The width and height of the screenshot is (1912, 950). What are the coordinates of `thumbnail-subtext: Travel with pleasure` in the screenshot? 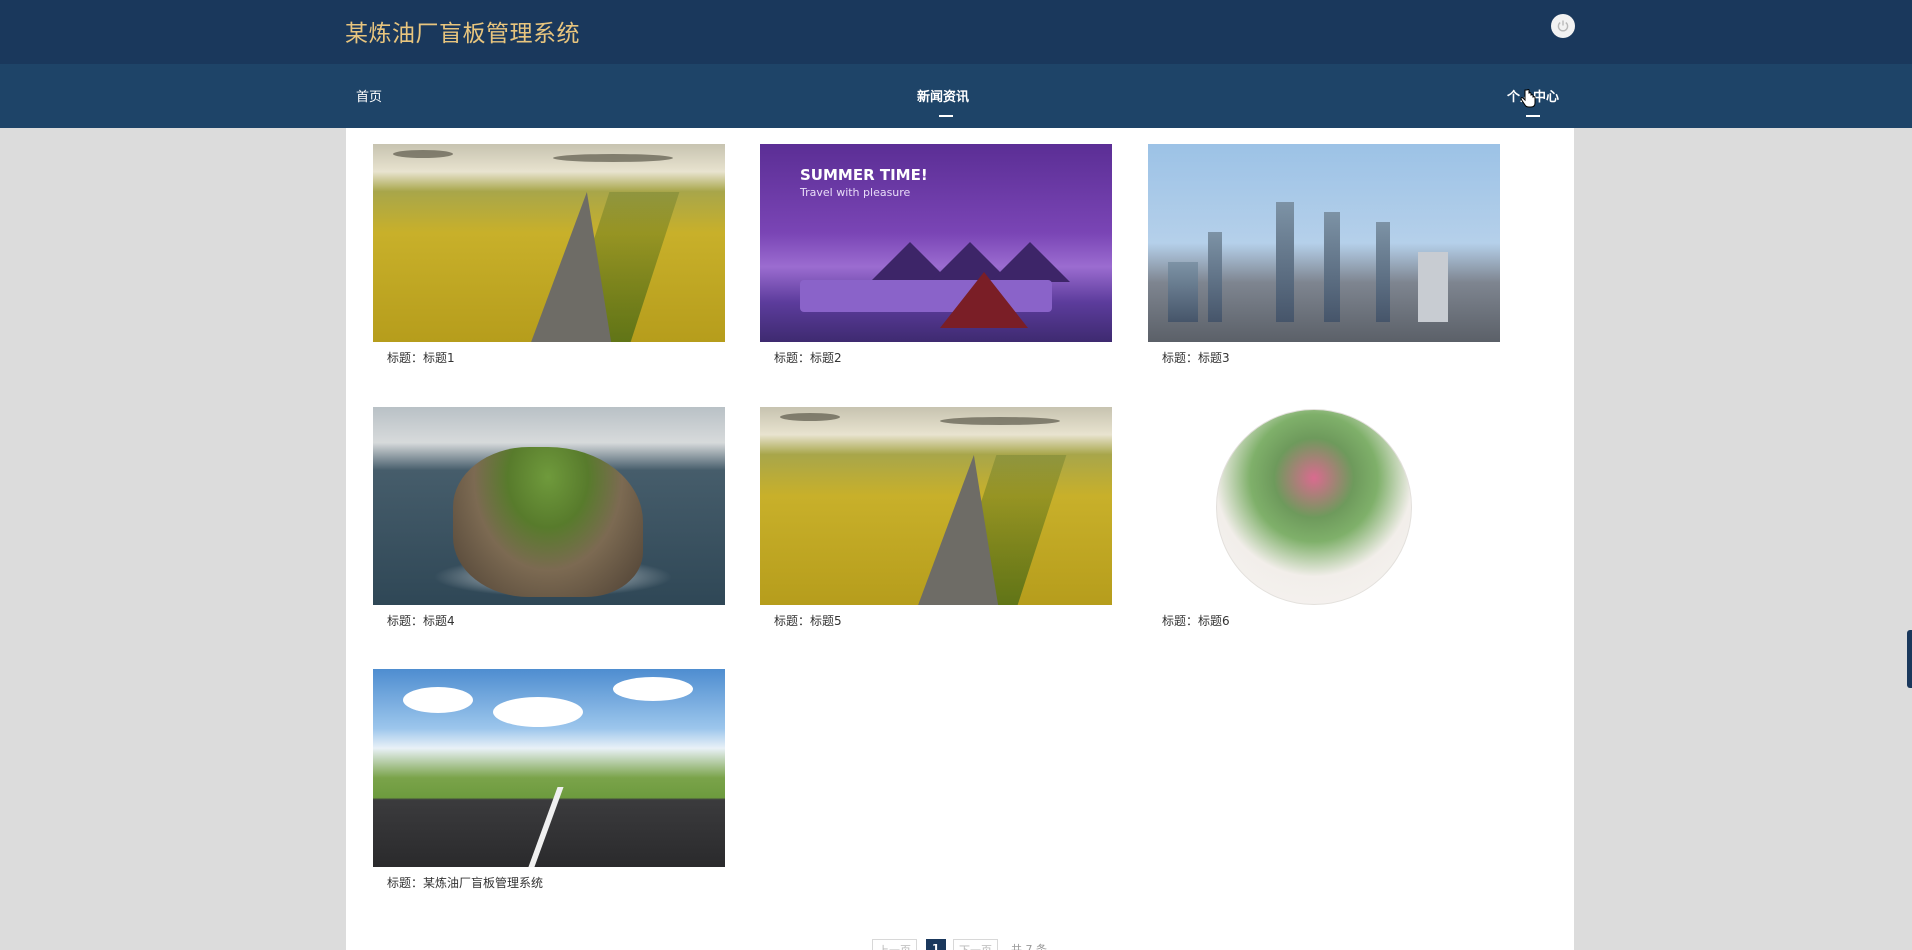 It's located at (855, 192).